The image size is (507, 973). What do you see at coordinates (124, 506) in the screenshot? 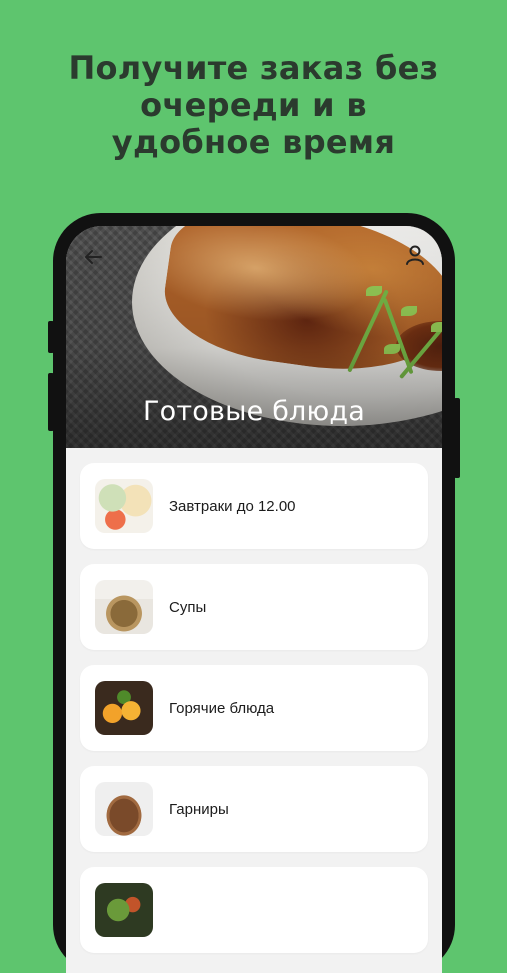
I see `category-thumbnail-breakfast` at bounding box center [124, 506].